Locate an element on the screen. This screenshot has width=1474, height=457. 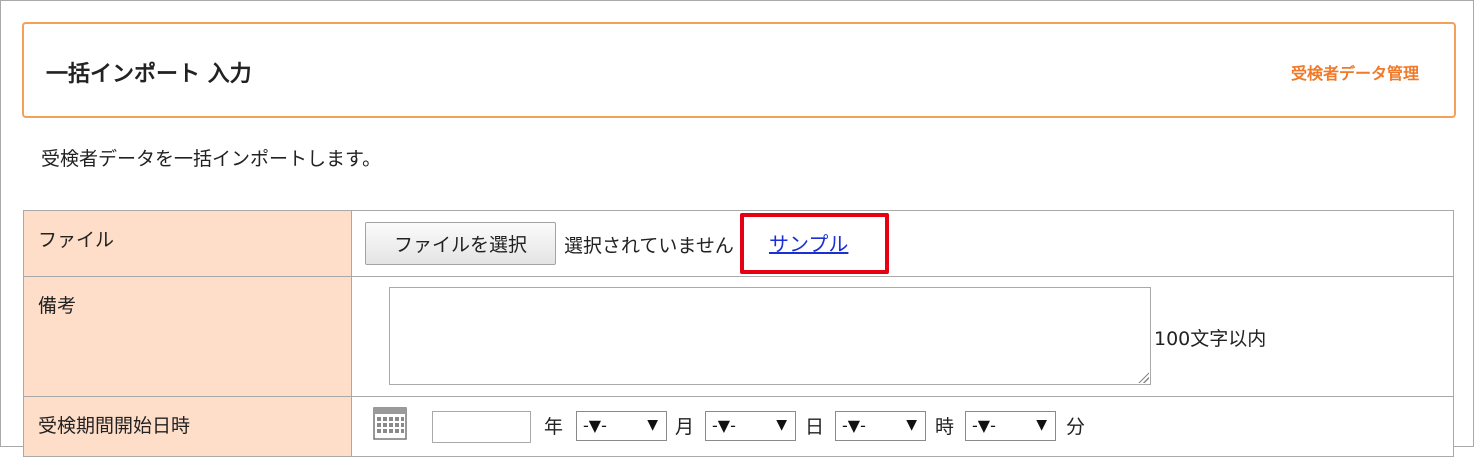
day-select: -▼- ▼ is located at coordinates (750, 426).